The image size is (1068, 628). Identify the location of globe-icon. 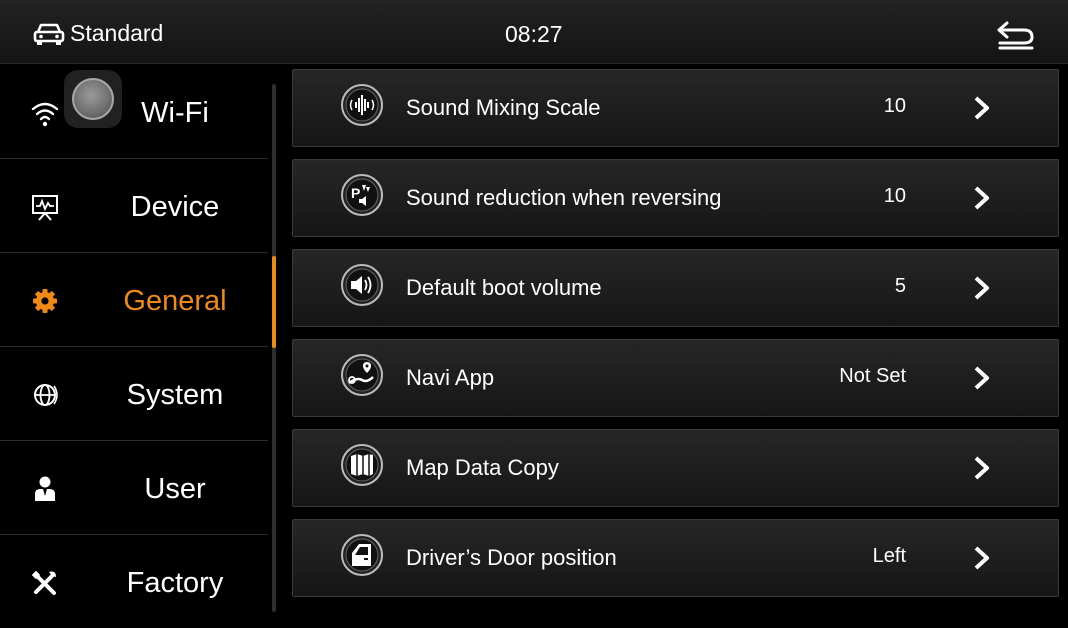
(46, 395).